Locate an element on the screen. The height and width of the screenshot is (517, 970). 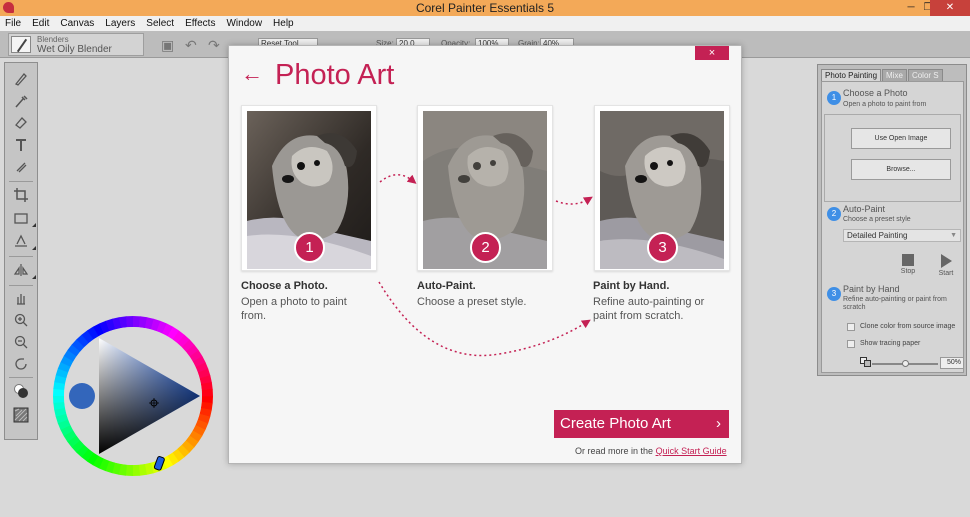
brush-category: Blenders is located at coordinates (53, 39).